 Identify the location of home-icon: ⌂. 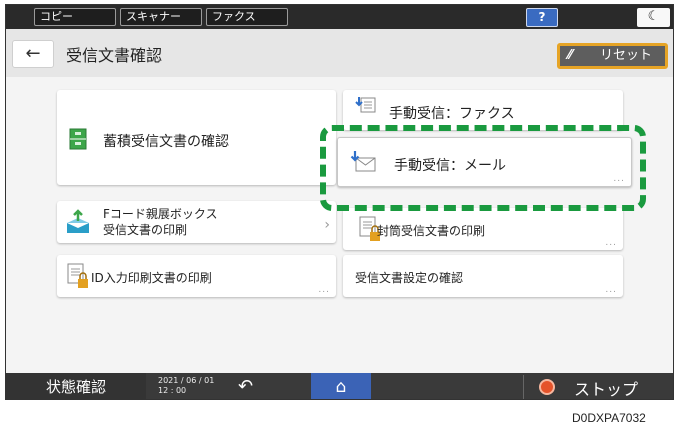
(341, 387).